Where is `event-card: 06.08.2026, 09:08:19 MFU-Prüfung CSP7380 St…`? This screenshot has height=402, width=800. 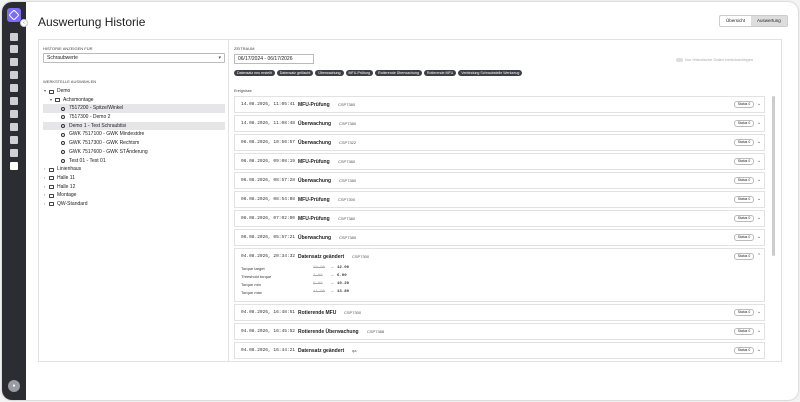
event-card: 06.08.2026, 09:08:19 MFU-Prüfung CSP7380 St… is located at coordinates (499, 161).